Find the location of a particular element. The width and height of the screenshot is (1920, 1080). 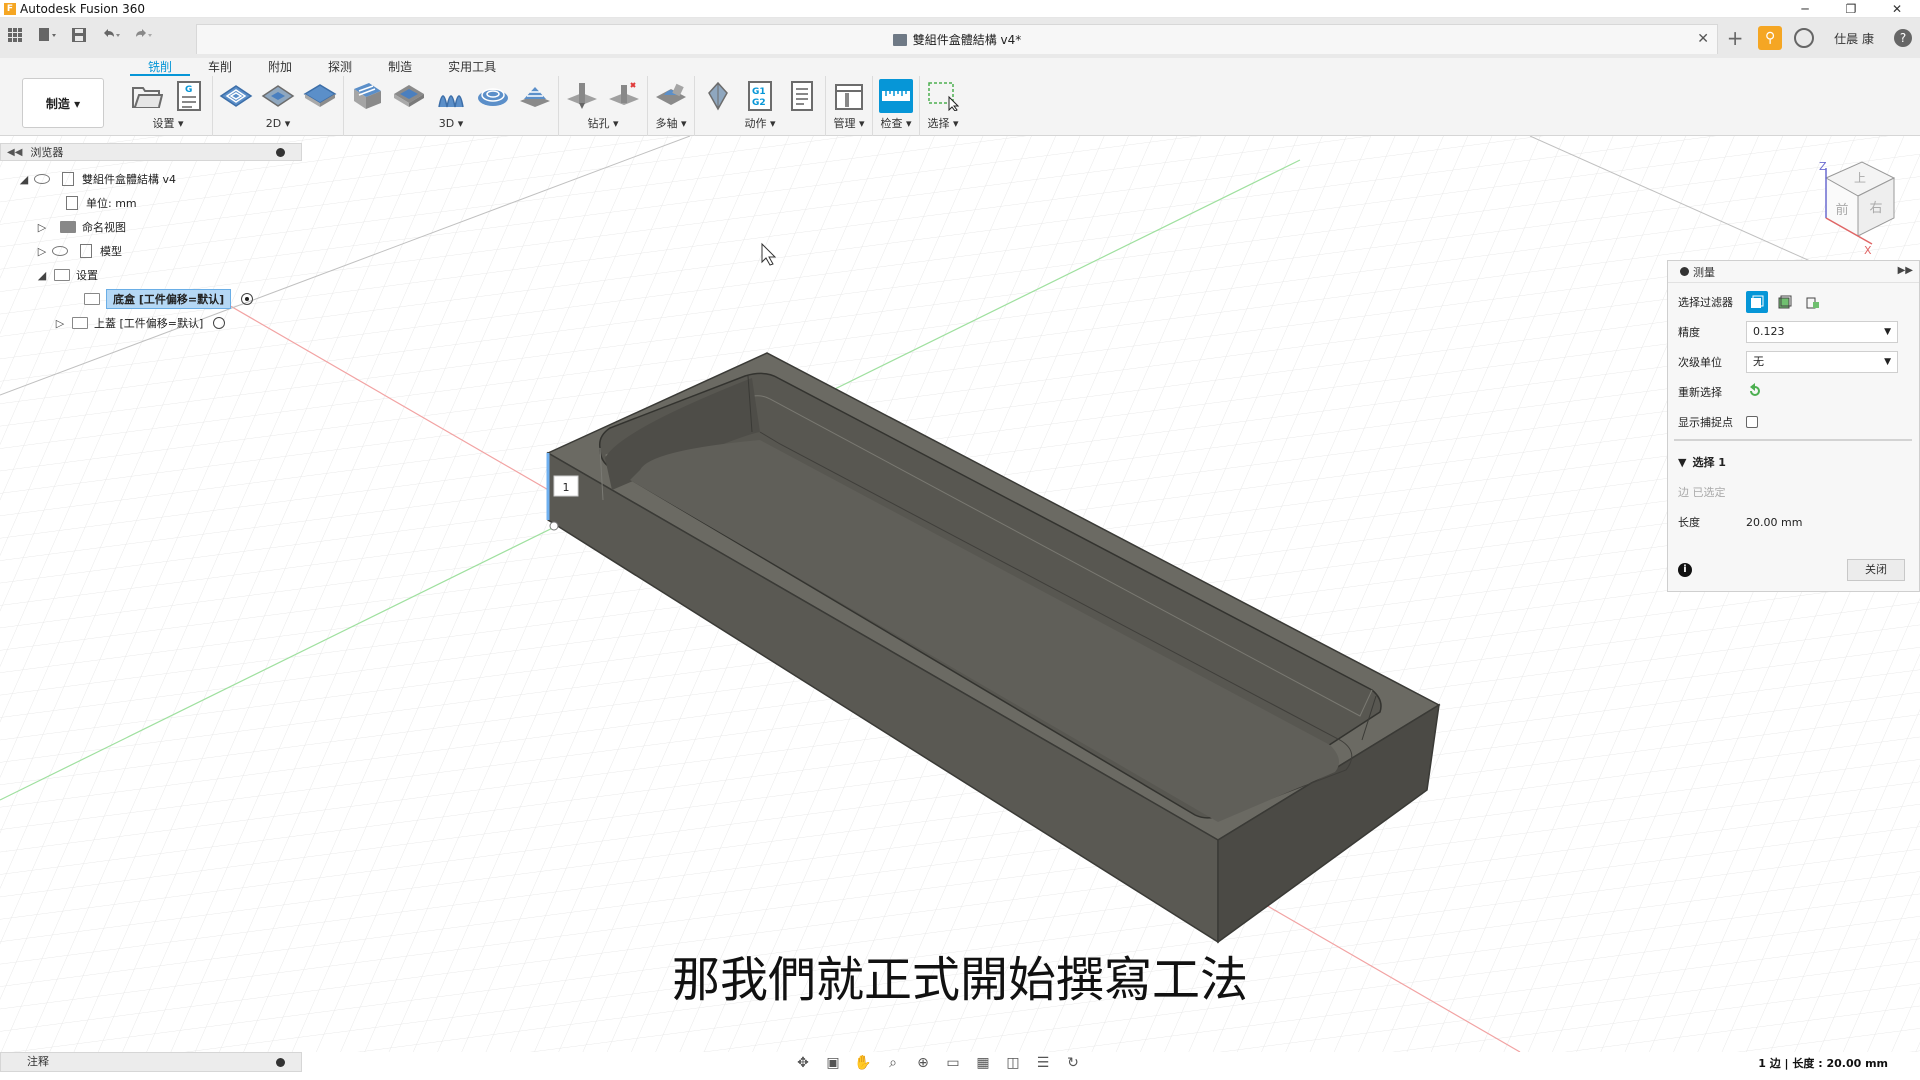

pan-hand-icon: ✋ is located at coordinates (863, 1063).